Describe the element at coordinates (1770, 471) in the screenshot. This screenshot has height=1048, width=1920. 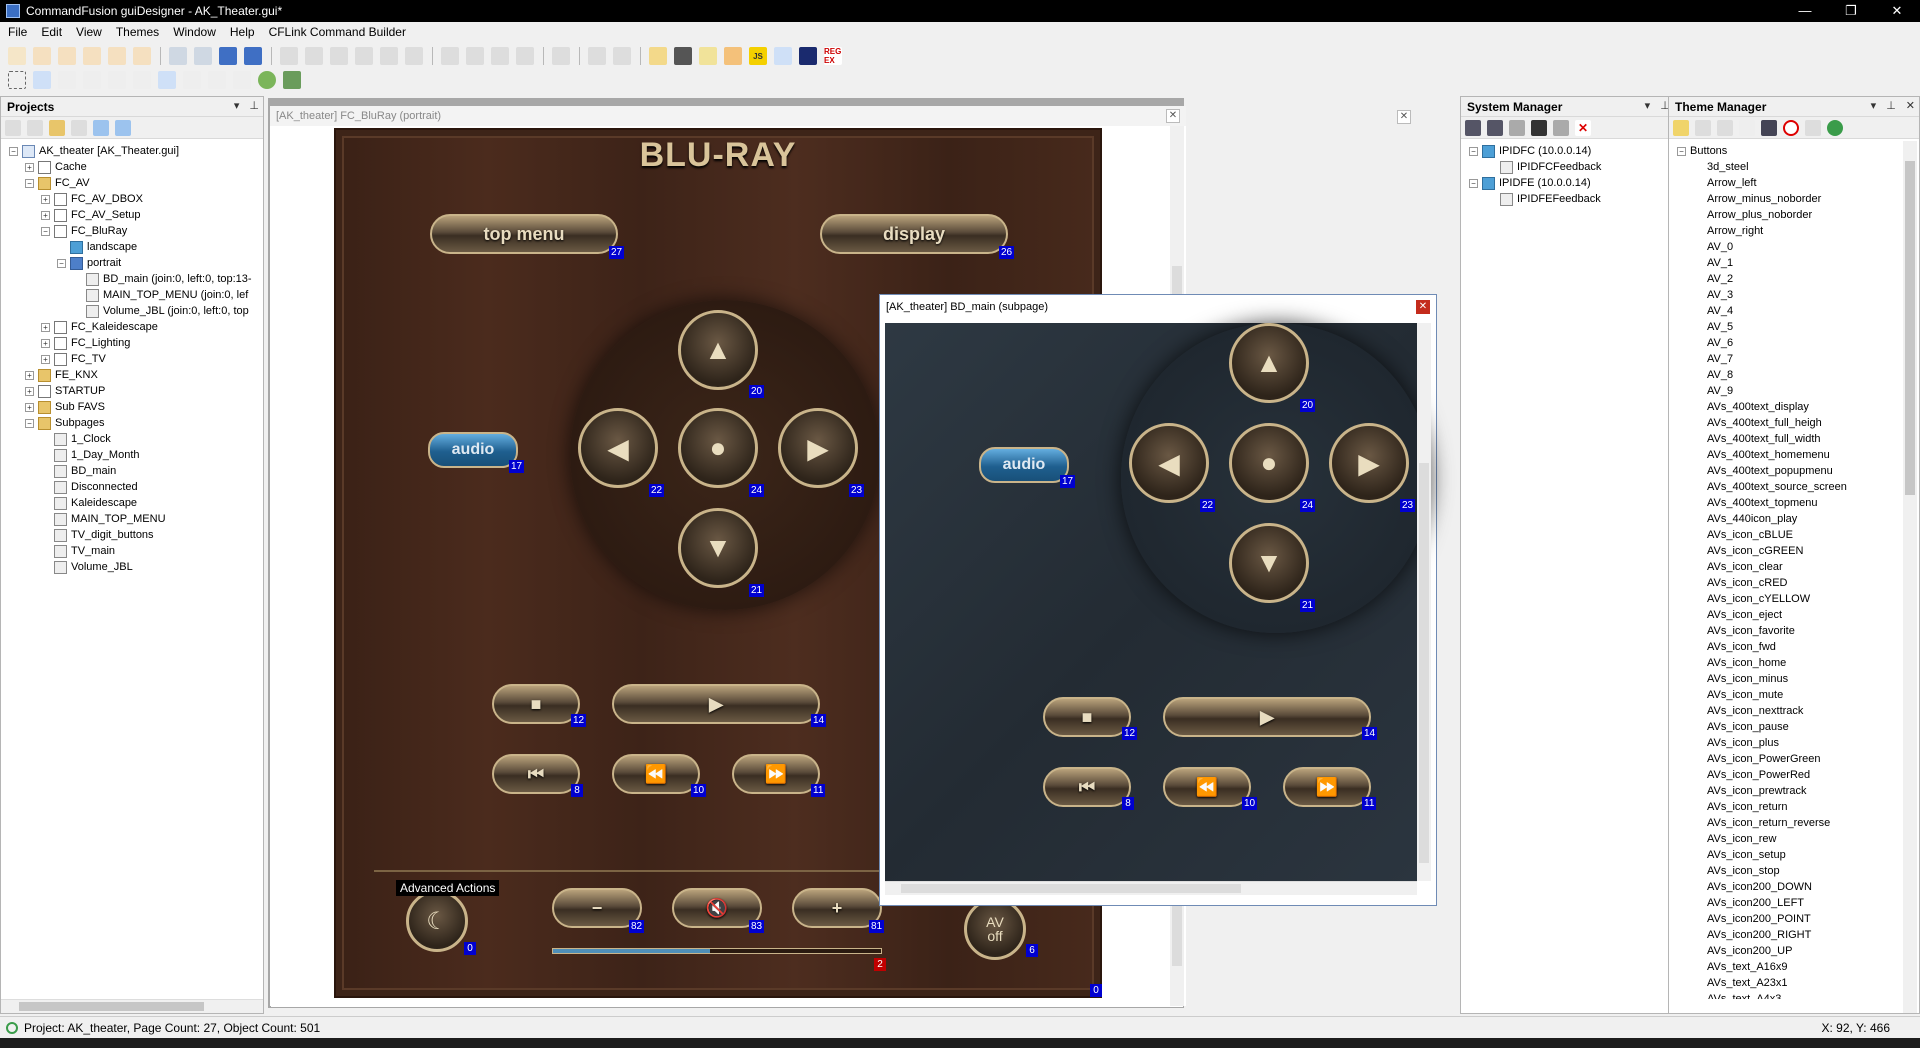
I see `theme-item: AVs_400text_popupmenu` at that location.